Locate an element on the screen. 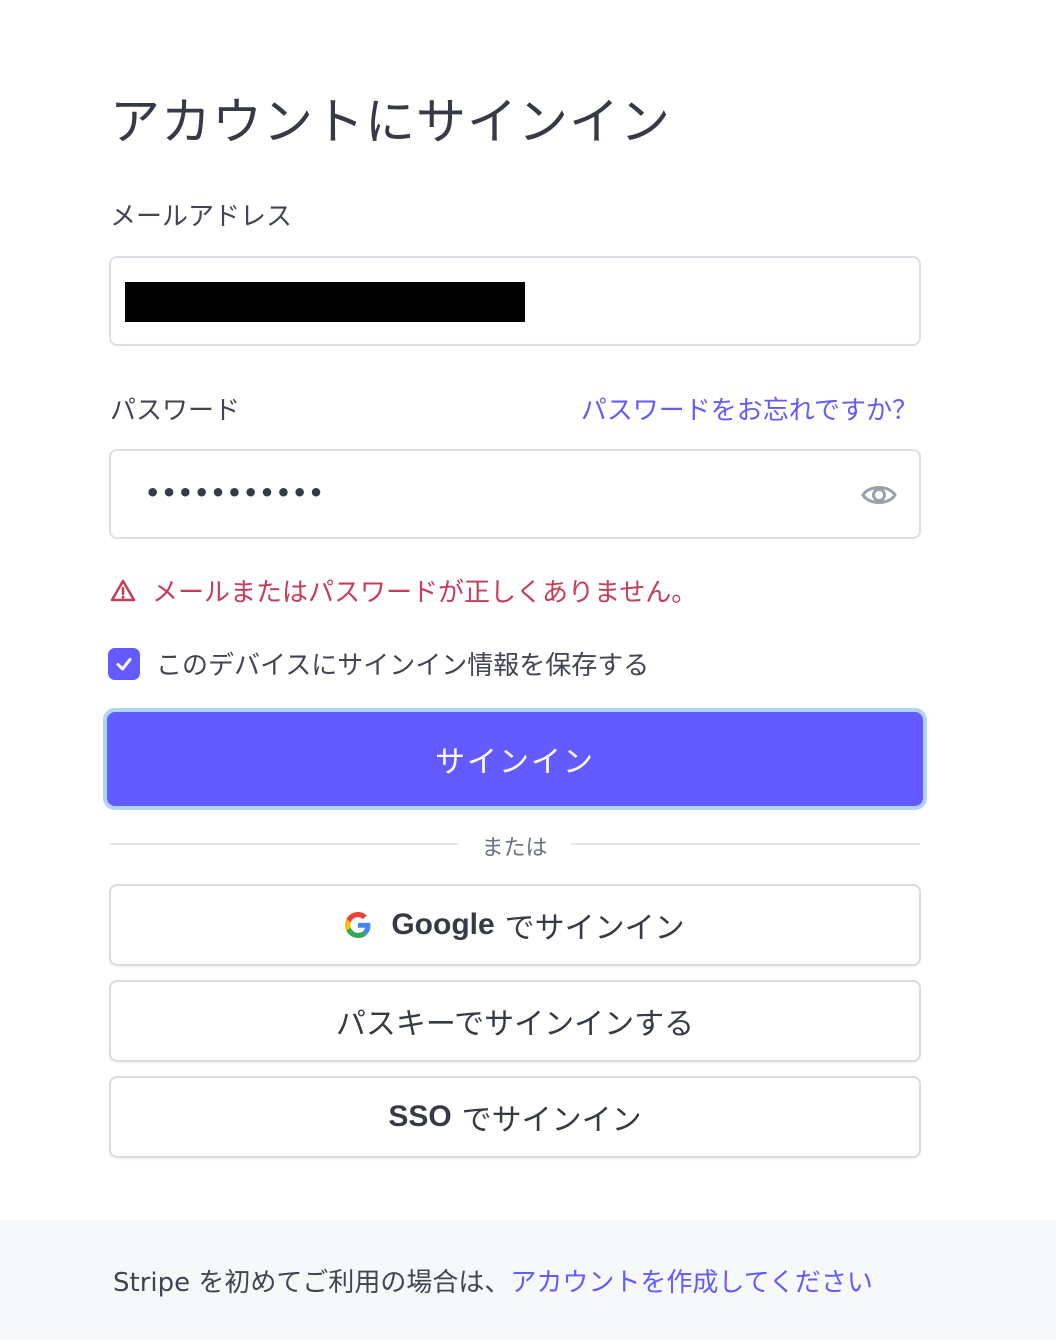 This screenshot has width=1056, height=1340. password-field: ••••••••••• is located at coordinates (515, 494).